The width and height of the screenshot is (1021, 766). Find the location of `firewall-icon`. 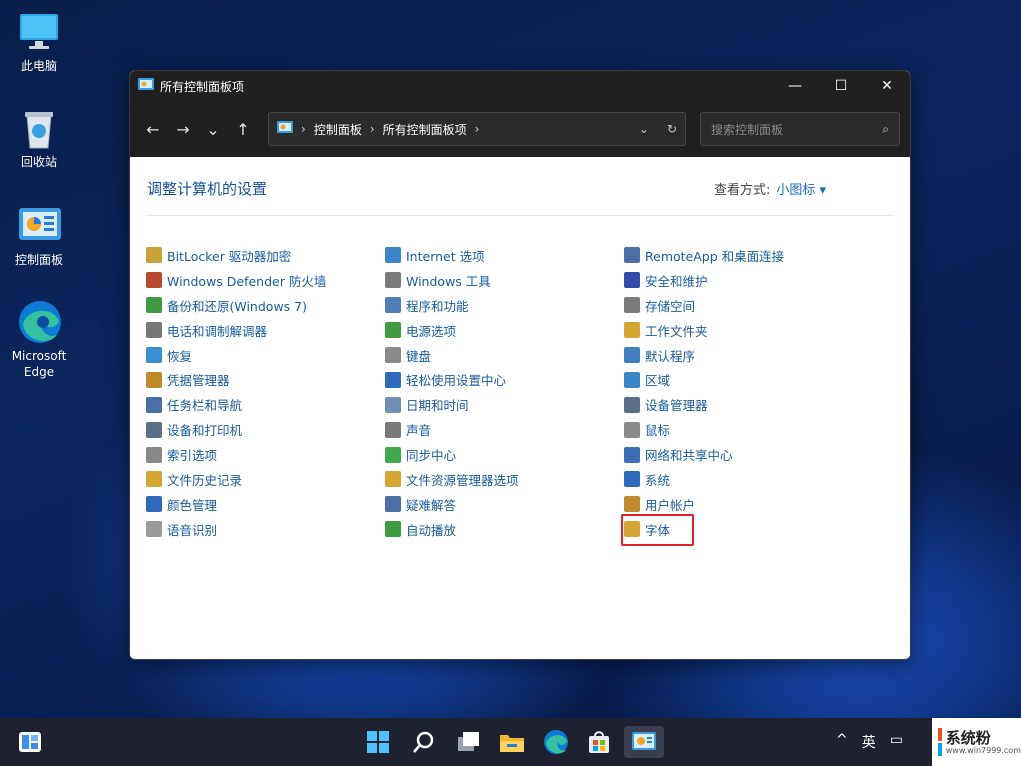

firewall-icon is located at coordinates (154, 280).